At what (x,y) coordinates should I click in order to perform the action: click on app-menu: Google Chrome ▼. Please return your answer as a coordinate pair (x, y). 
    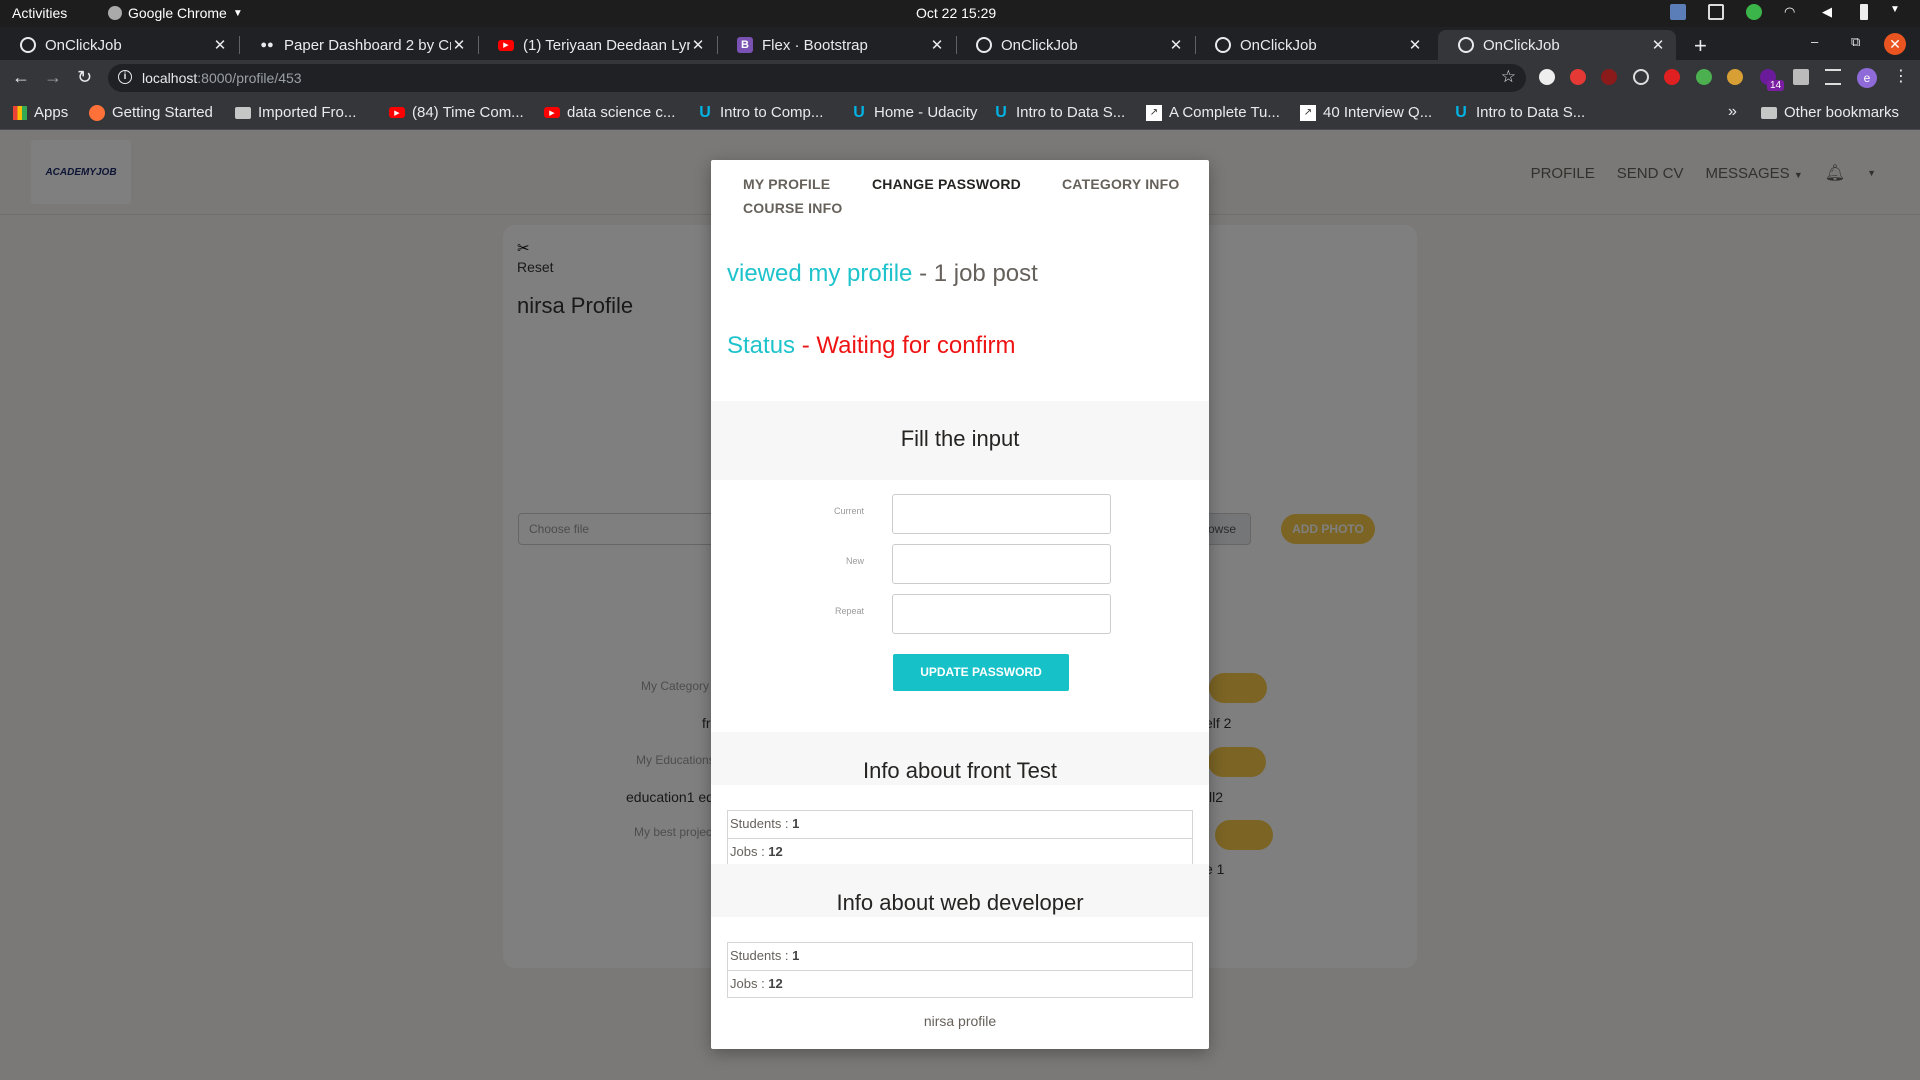
    Looking at the image, I should click on (175, 13).